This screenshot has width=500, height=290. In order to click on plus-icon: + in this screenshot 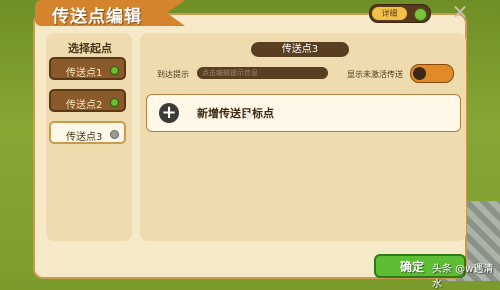, I will do `click(169, 113)`.